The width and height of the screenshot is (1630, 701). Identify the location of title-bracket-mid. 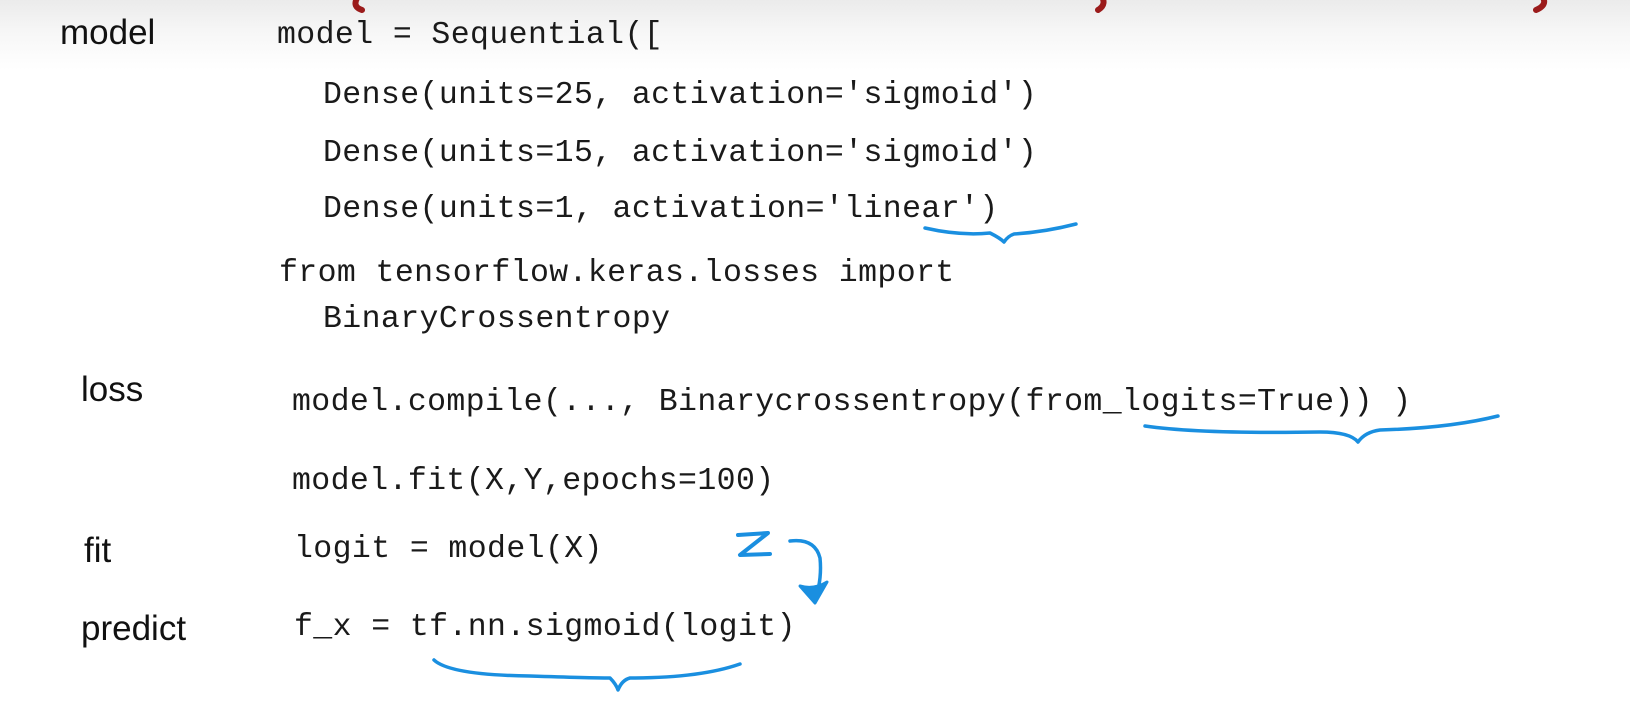
(1101, 6).